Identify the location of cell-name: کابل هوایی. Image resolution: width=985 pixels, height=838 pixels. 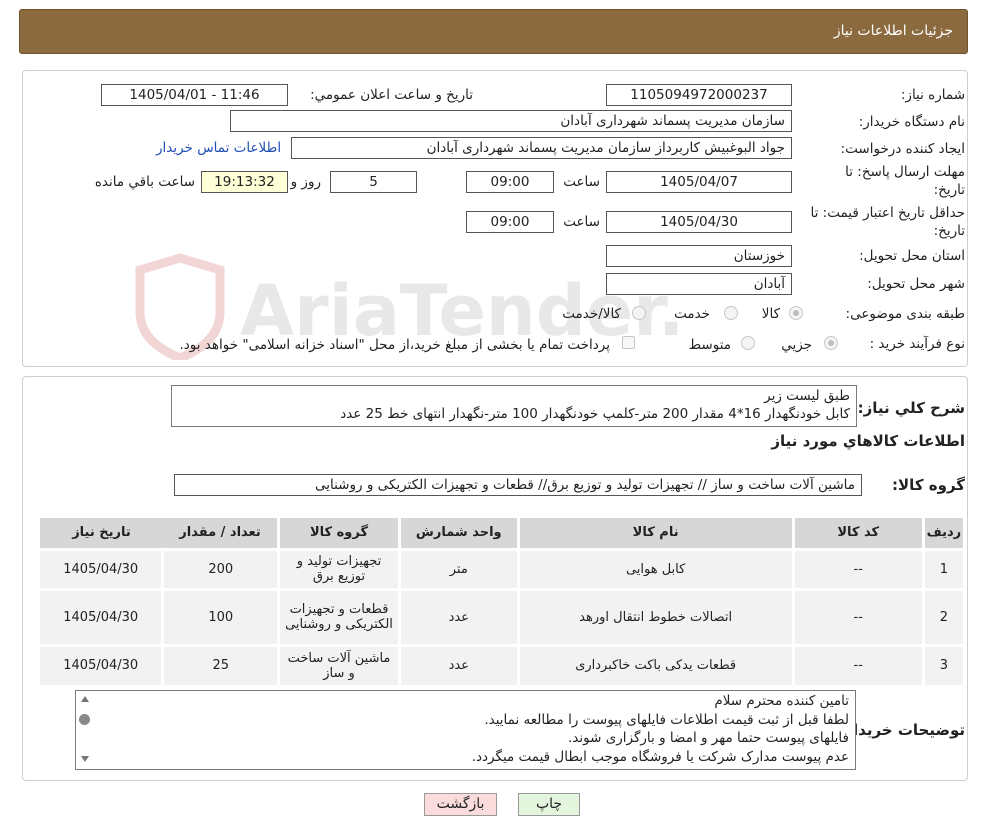
(656, 568).